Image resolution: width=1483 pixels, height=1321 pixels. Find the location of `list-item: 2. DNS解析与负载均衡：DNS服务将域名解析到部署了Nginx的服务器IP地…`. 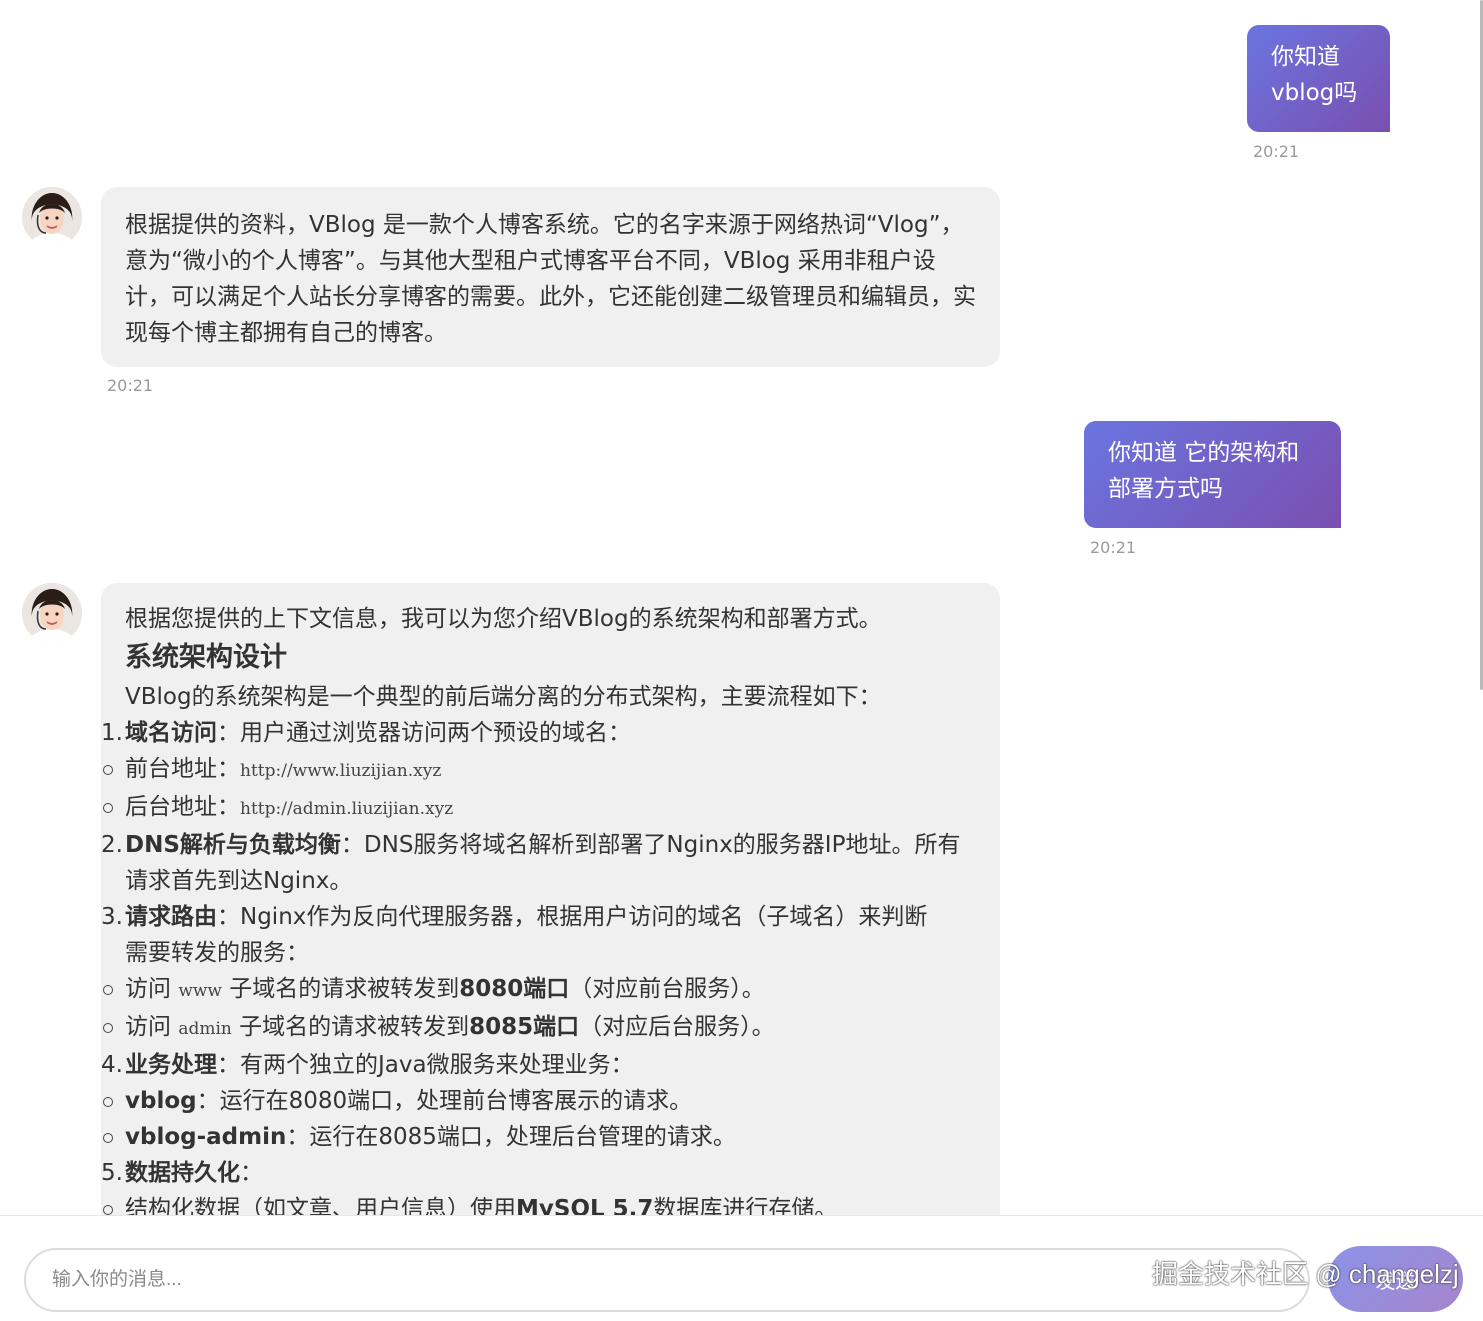

list-item: 2. DNS解析与负载均衡：DNS服务将域名解析到部署了Nginx的服务器IP地… is located at coordinates (541, 845).